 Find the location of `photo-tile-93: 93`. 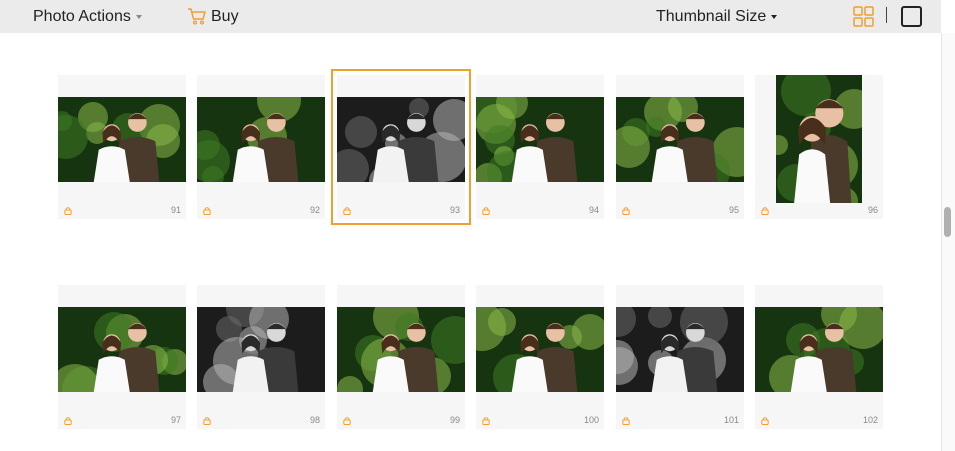

photo-tile-93: 93 is located at coordinates (401, 147).